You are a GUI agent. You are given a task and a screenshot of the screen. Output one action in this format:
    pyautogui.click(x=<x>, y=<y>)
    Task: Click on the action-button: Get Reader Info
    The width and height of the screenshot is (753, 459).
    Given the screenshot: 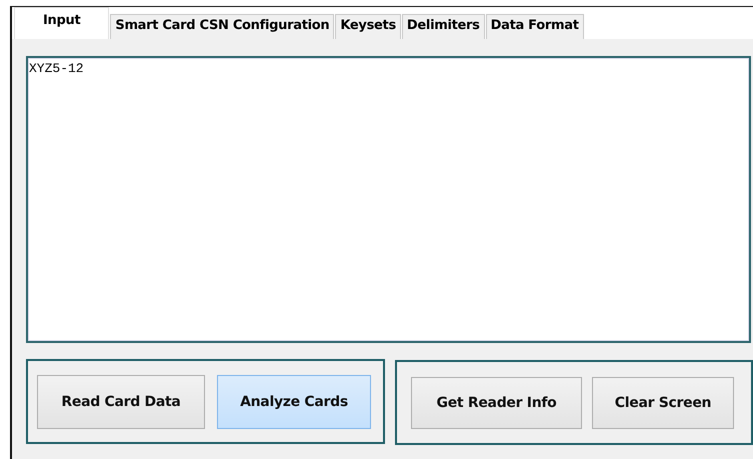 What is the action you would take?
    pyautogui.click(x=496, y=402)
    